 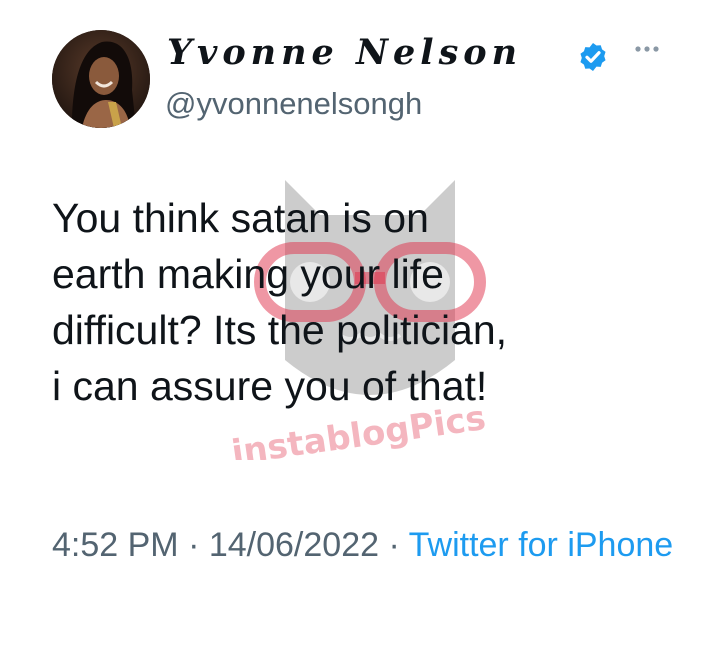 What do you see at coordinates (541, 545) in the screenshot?
I see `tweet-source-link: Twitter for iPhone` at bounding box center [541, 545].